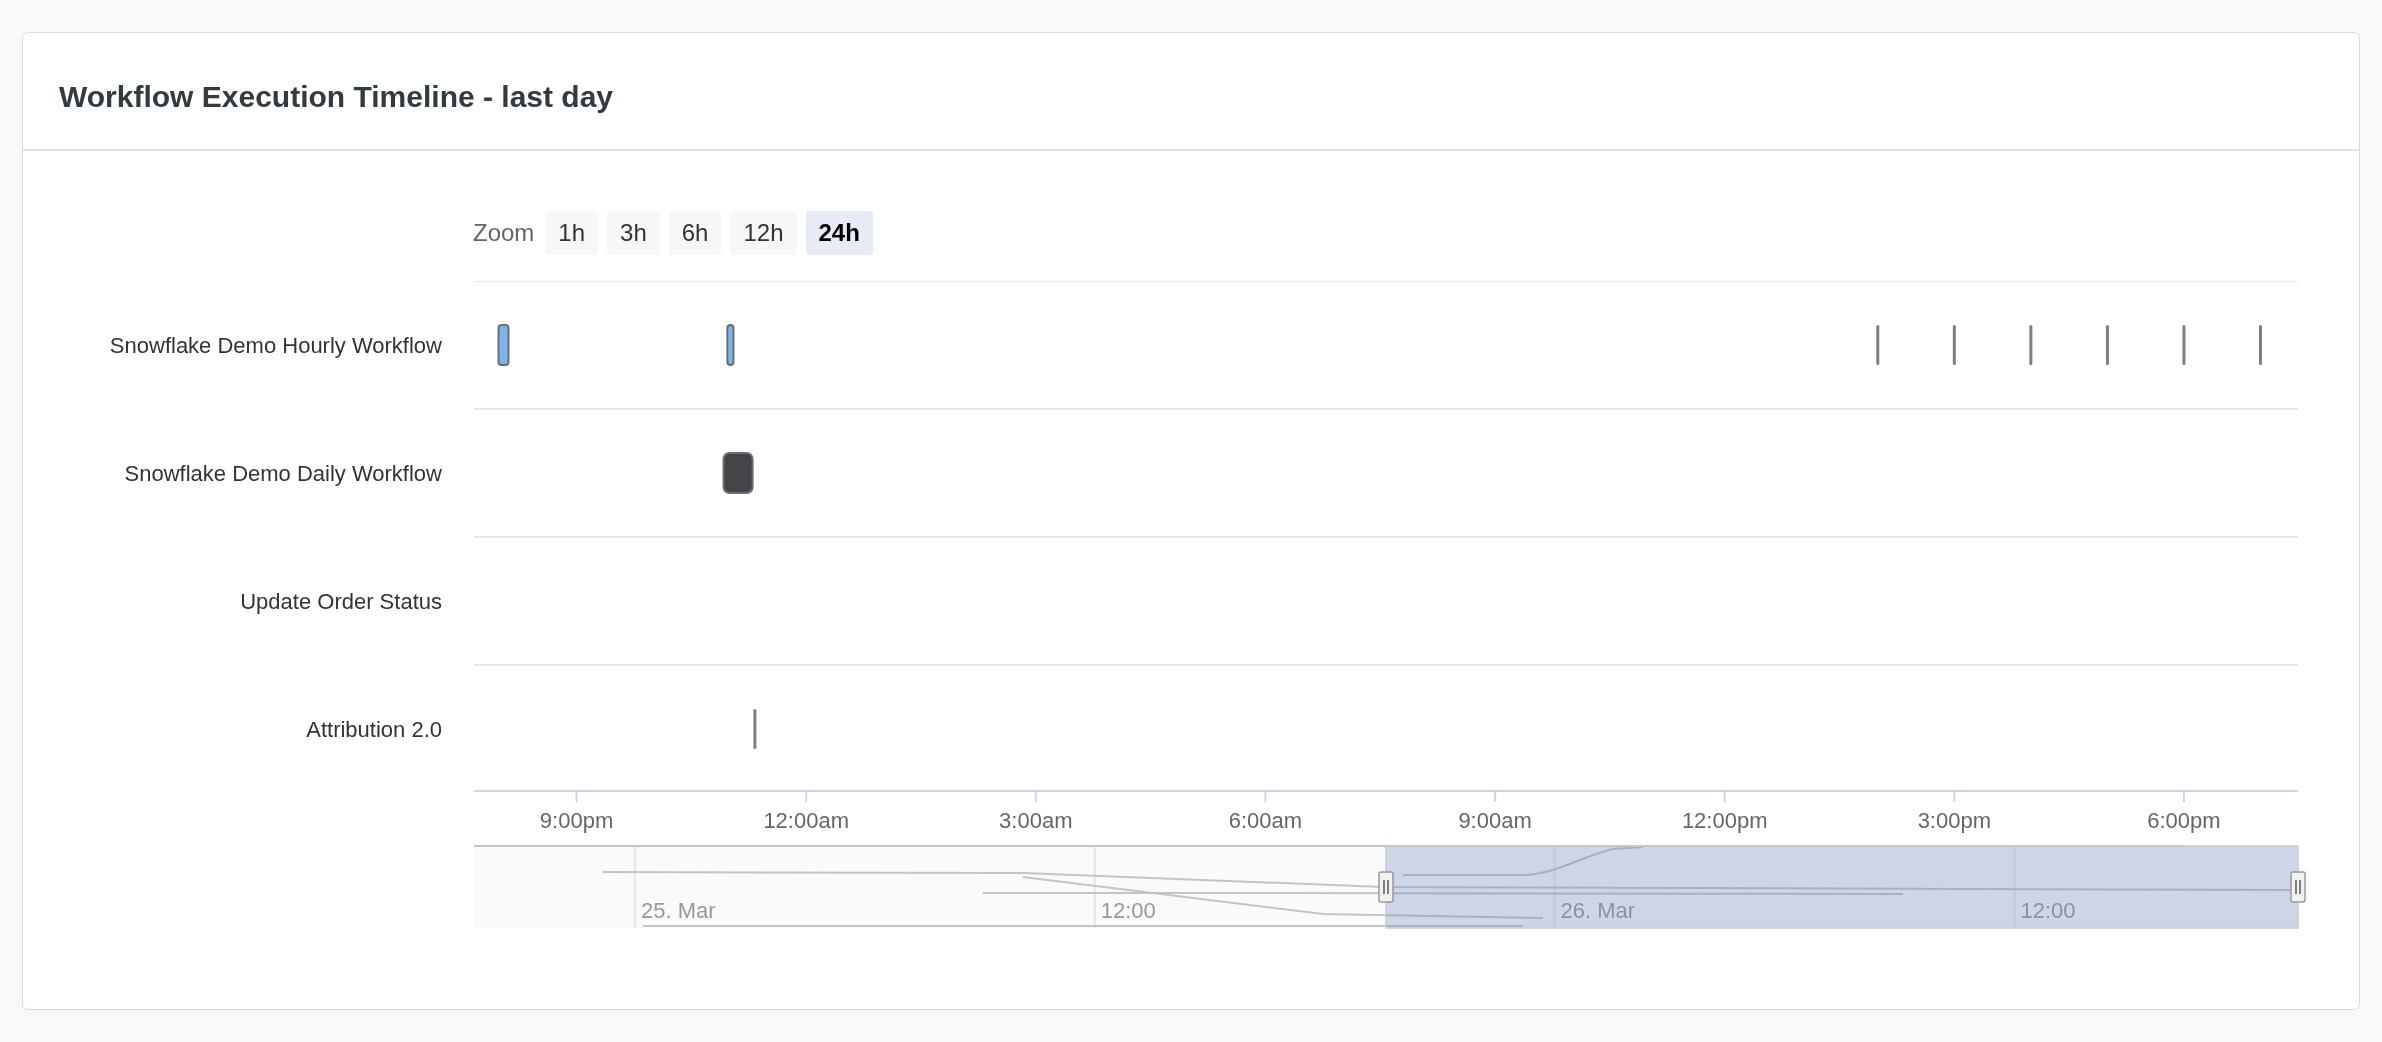 Image resolution: width=2382 pixels, height=1042 pixels. What do you see at coordinates (2184, 820) in the screenshot?
I see `axis-label: 6:00pm` at bounding box center [2184, 820].